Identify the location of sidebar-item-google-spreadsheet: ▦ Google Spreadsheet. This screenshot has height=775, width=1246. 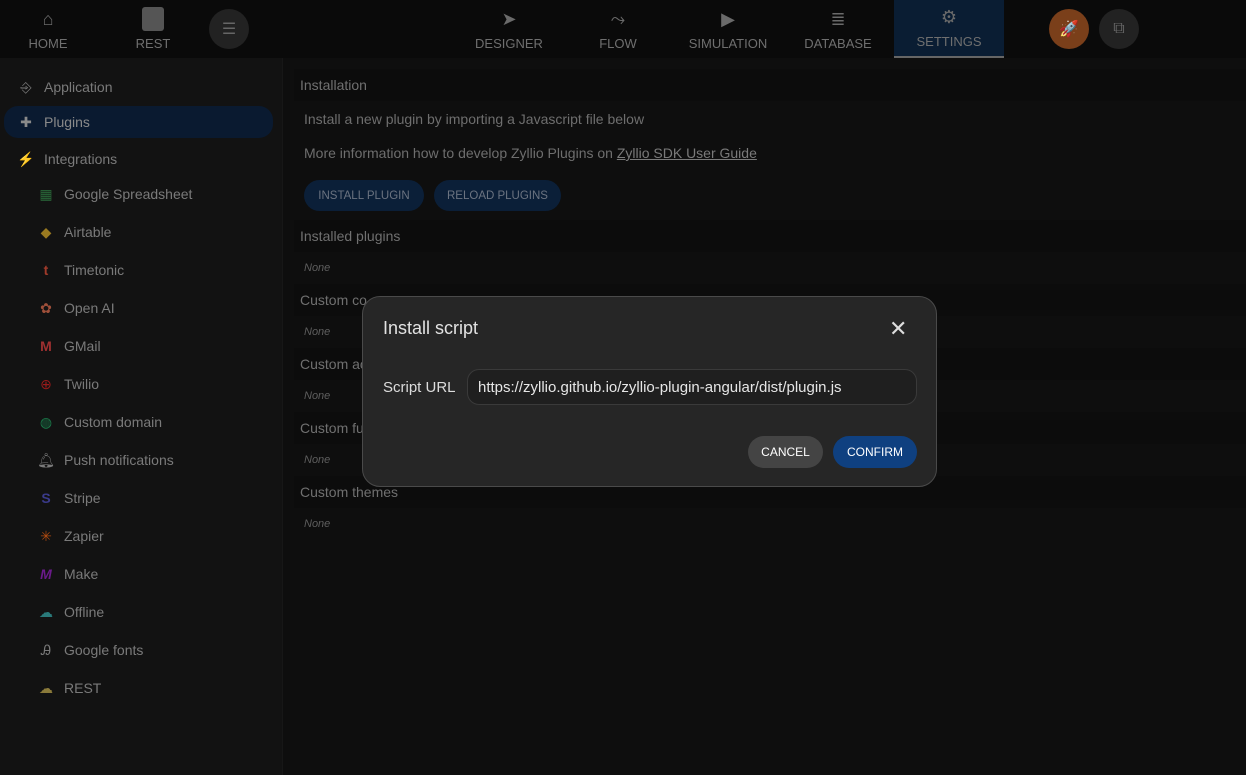
(114, 194).